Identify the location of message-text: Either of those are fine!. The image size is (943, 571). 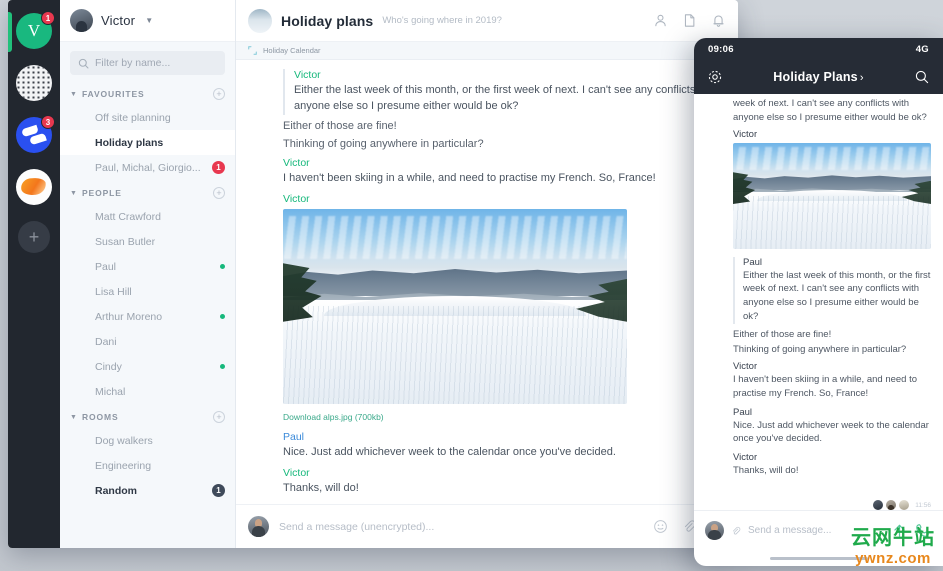
(782, 334).